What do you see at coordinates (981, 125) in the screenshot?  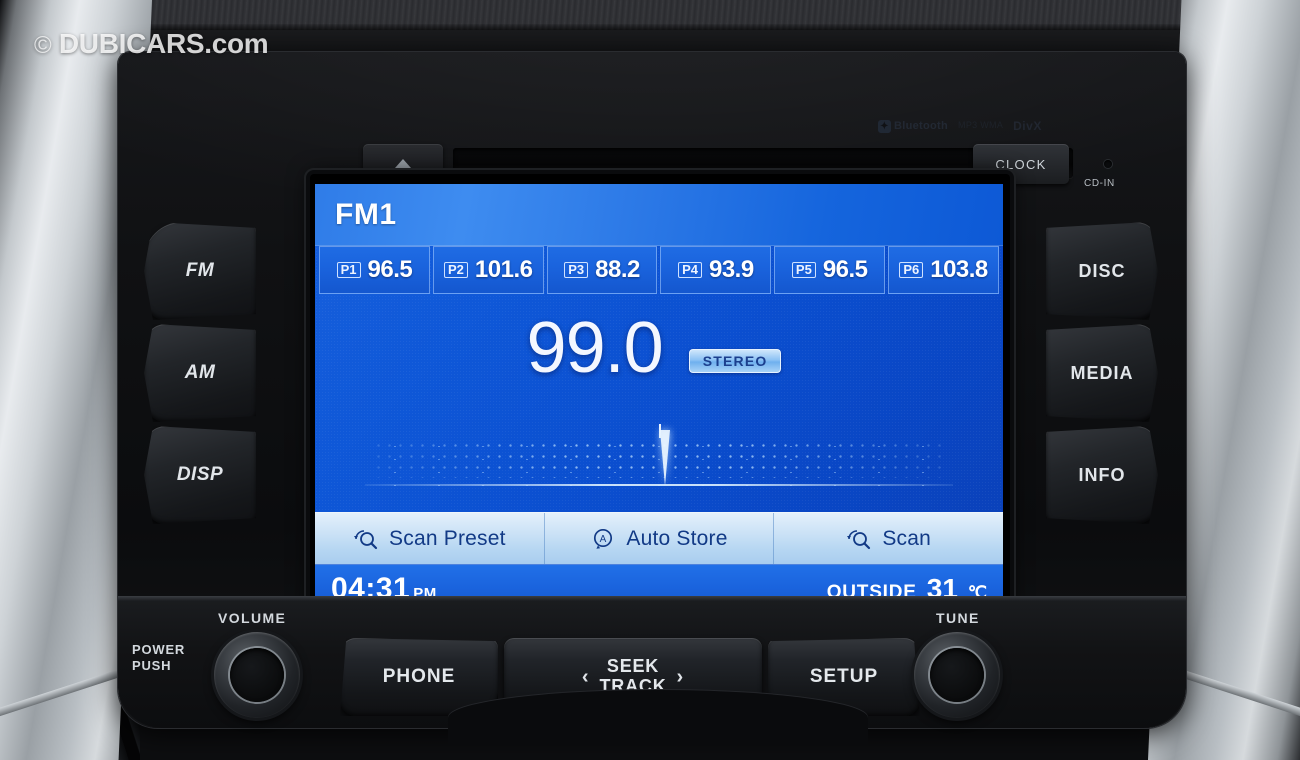 I see `mp3-wma-logo: MP3 WMA` at bounding box center [981, 125].